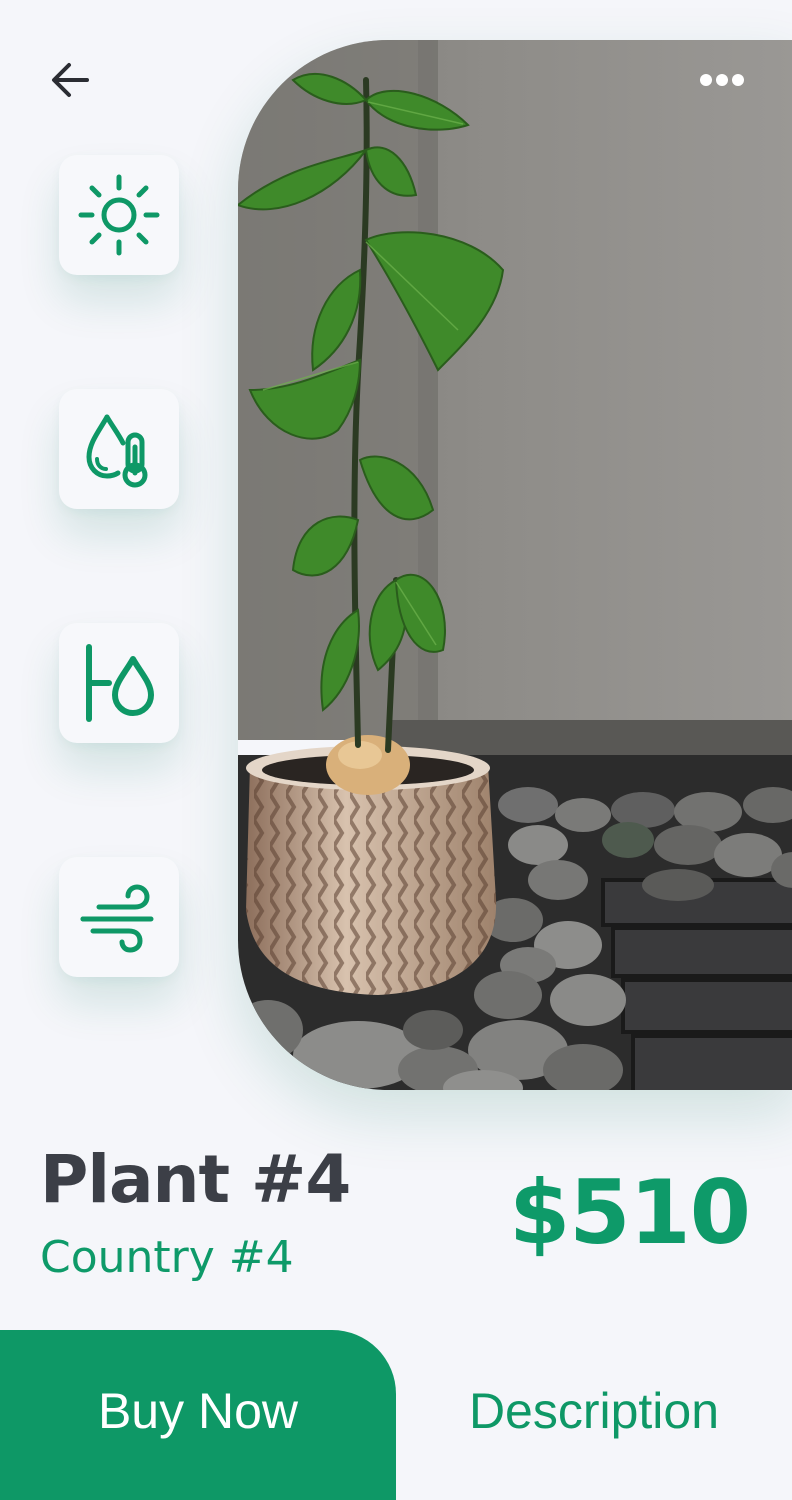  I want to click on arrow-left-icon, so click(70, 80).